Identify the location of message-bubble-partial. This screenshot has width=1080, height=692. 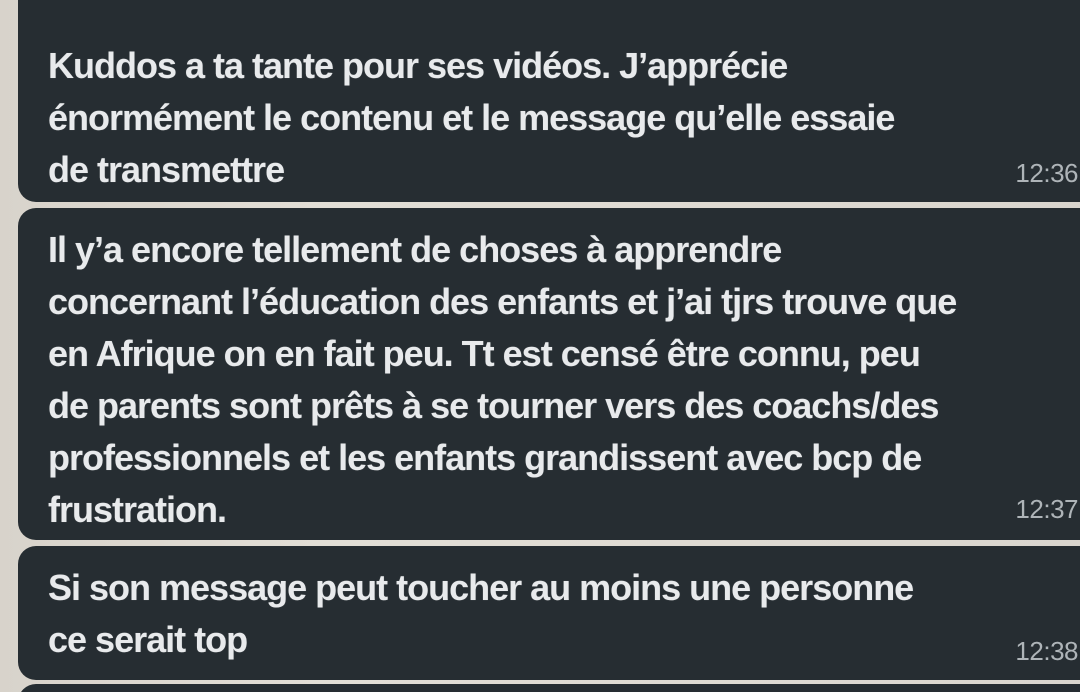
(549, 688).